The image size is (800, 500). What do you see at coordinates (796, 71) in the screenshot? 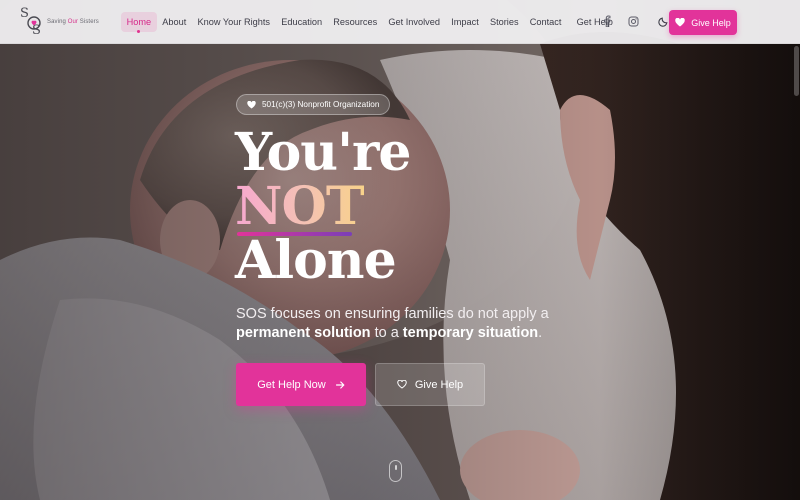
I see `page-scrollbar` at bounding box center [796, 71].